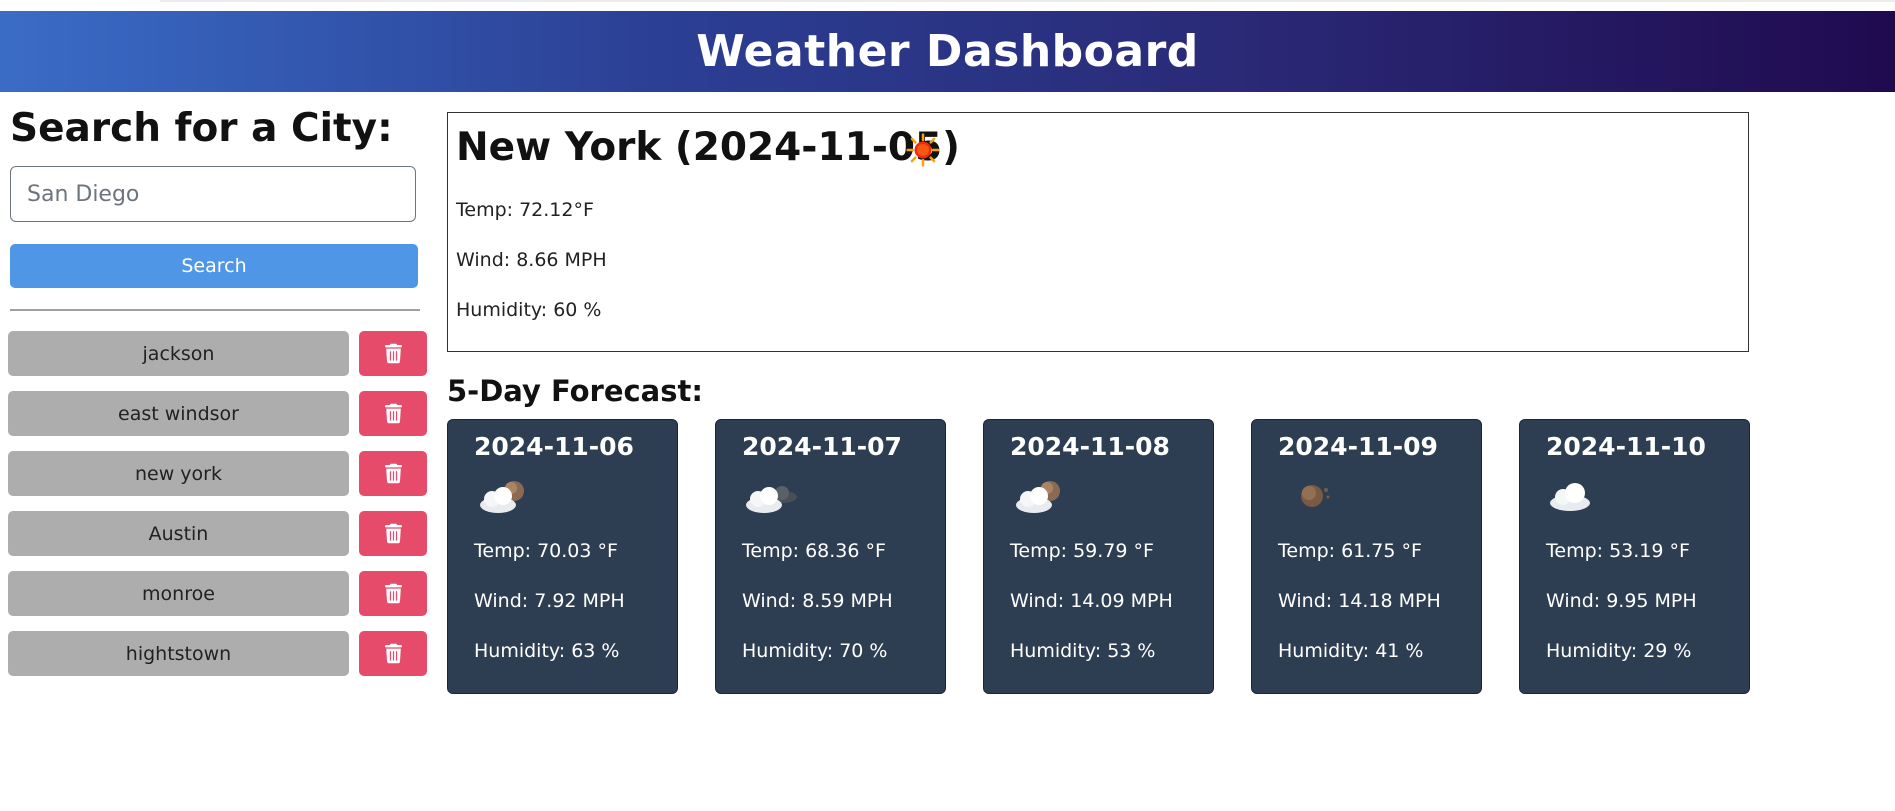  I want to click on forecast-date: 2024-11-09, so click(1358, 446).